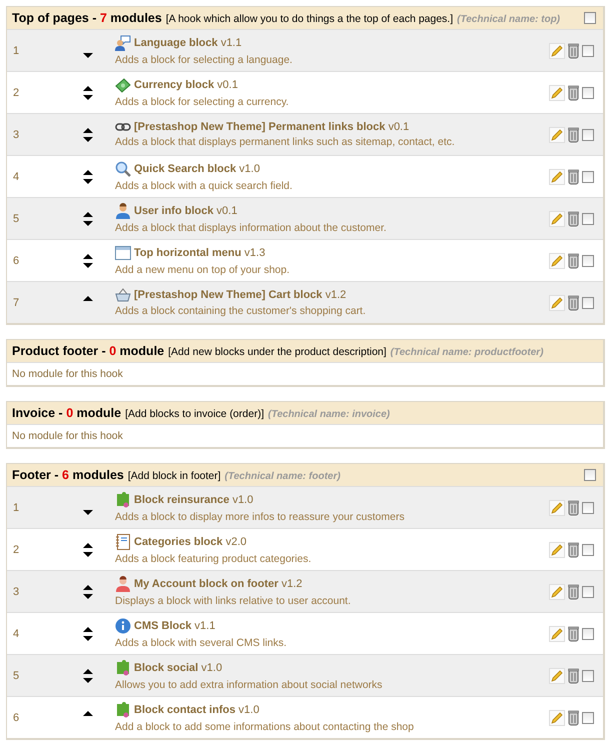  Describe the element at coordinates (175, 626) in the screenshot. I see `module-name: CMS Block v1.1` at that location.